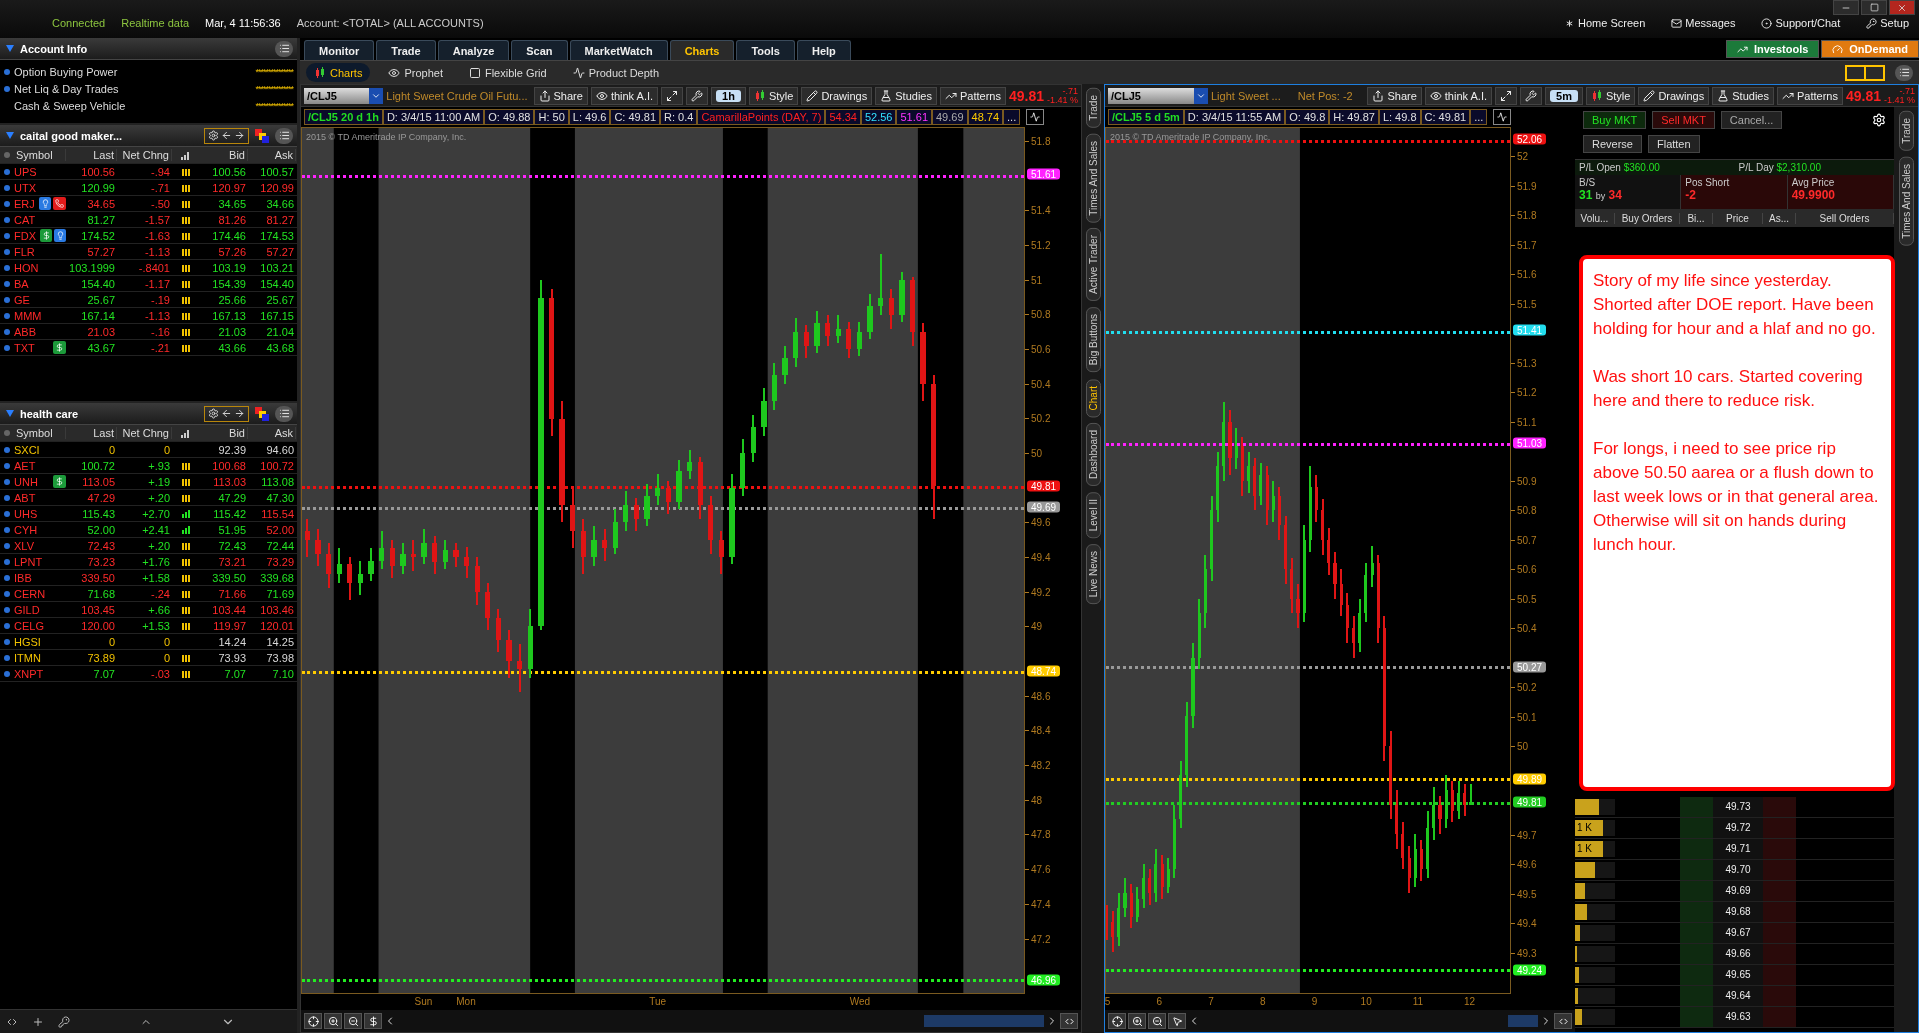  Describe the element at coordinates (229, 609) in the screenshot. I see `table-cell-text: 103.44` at that location.